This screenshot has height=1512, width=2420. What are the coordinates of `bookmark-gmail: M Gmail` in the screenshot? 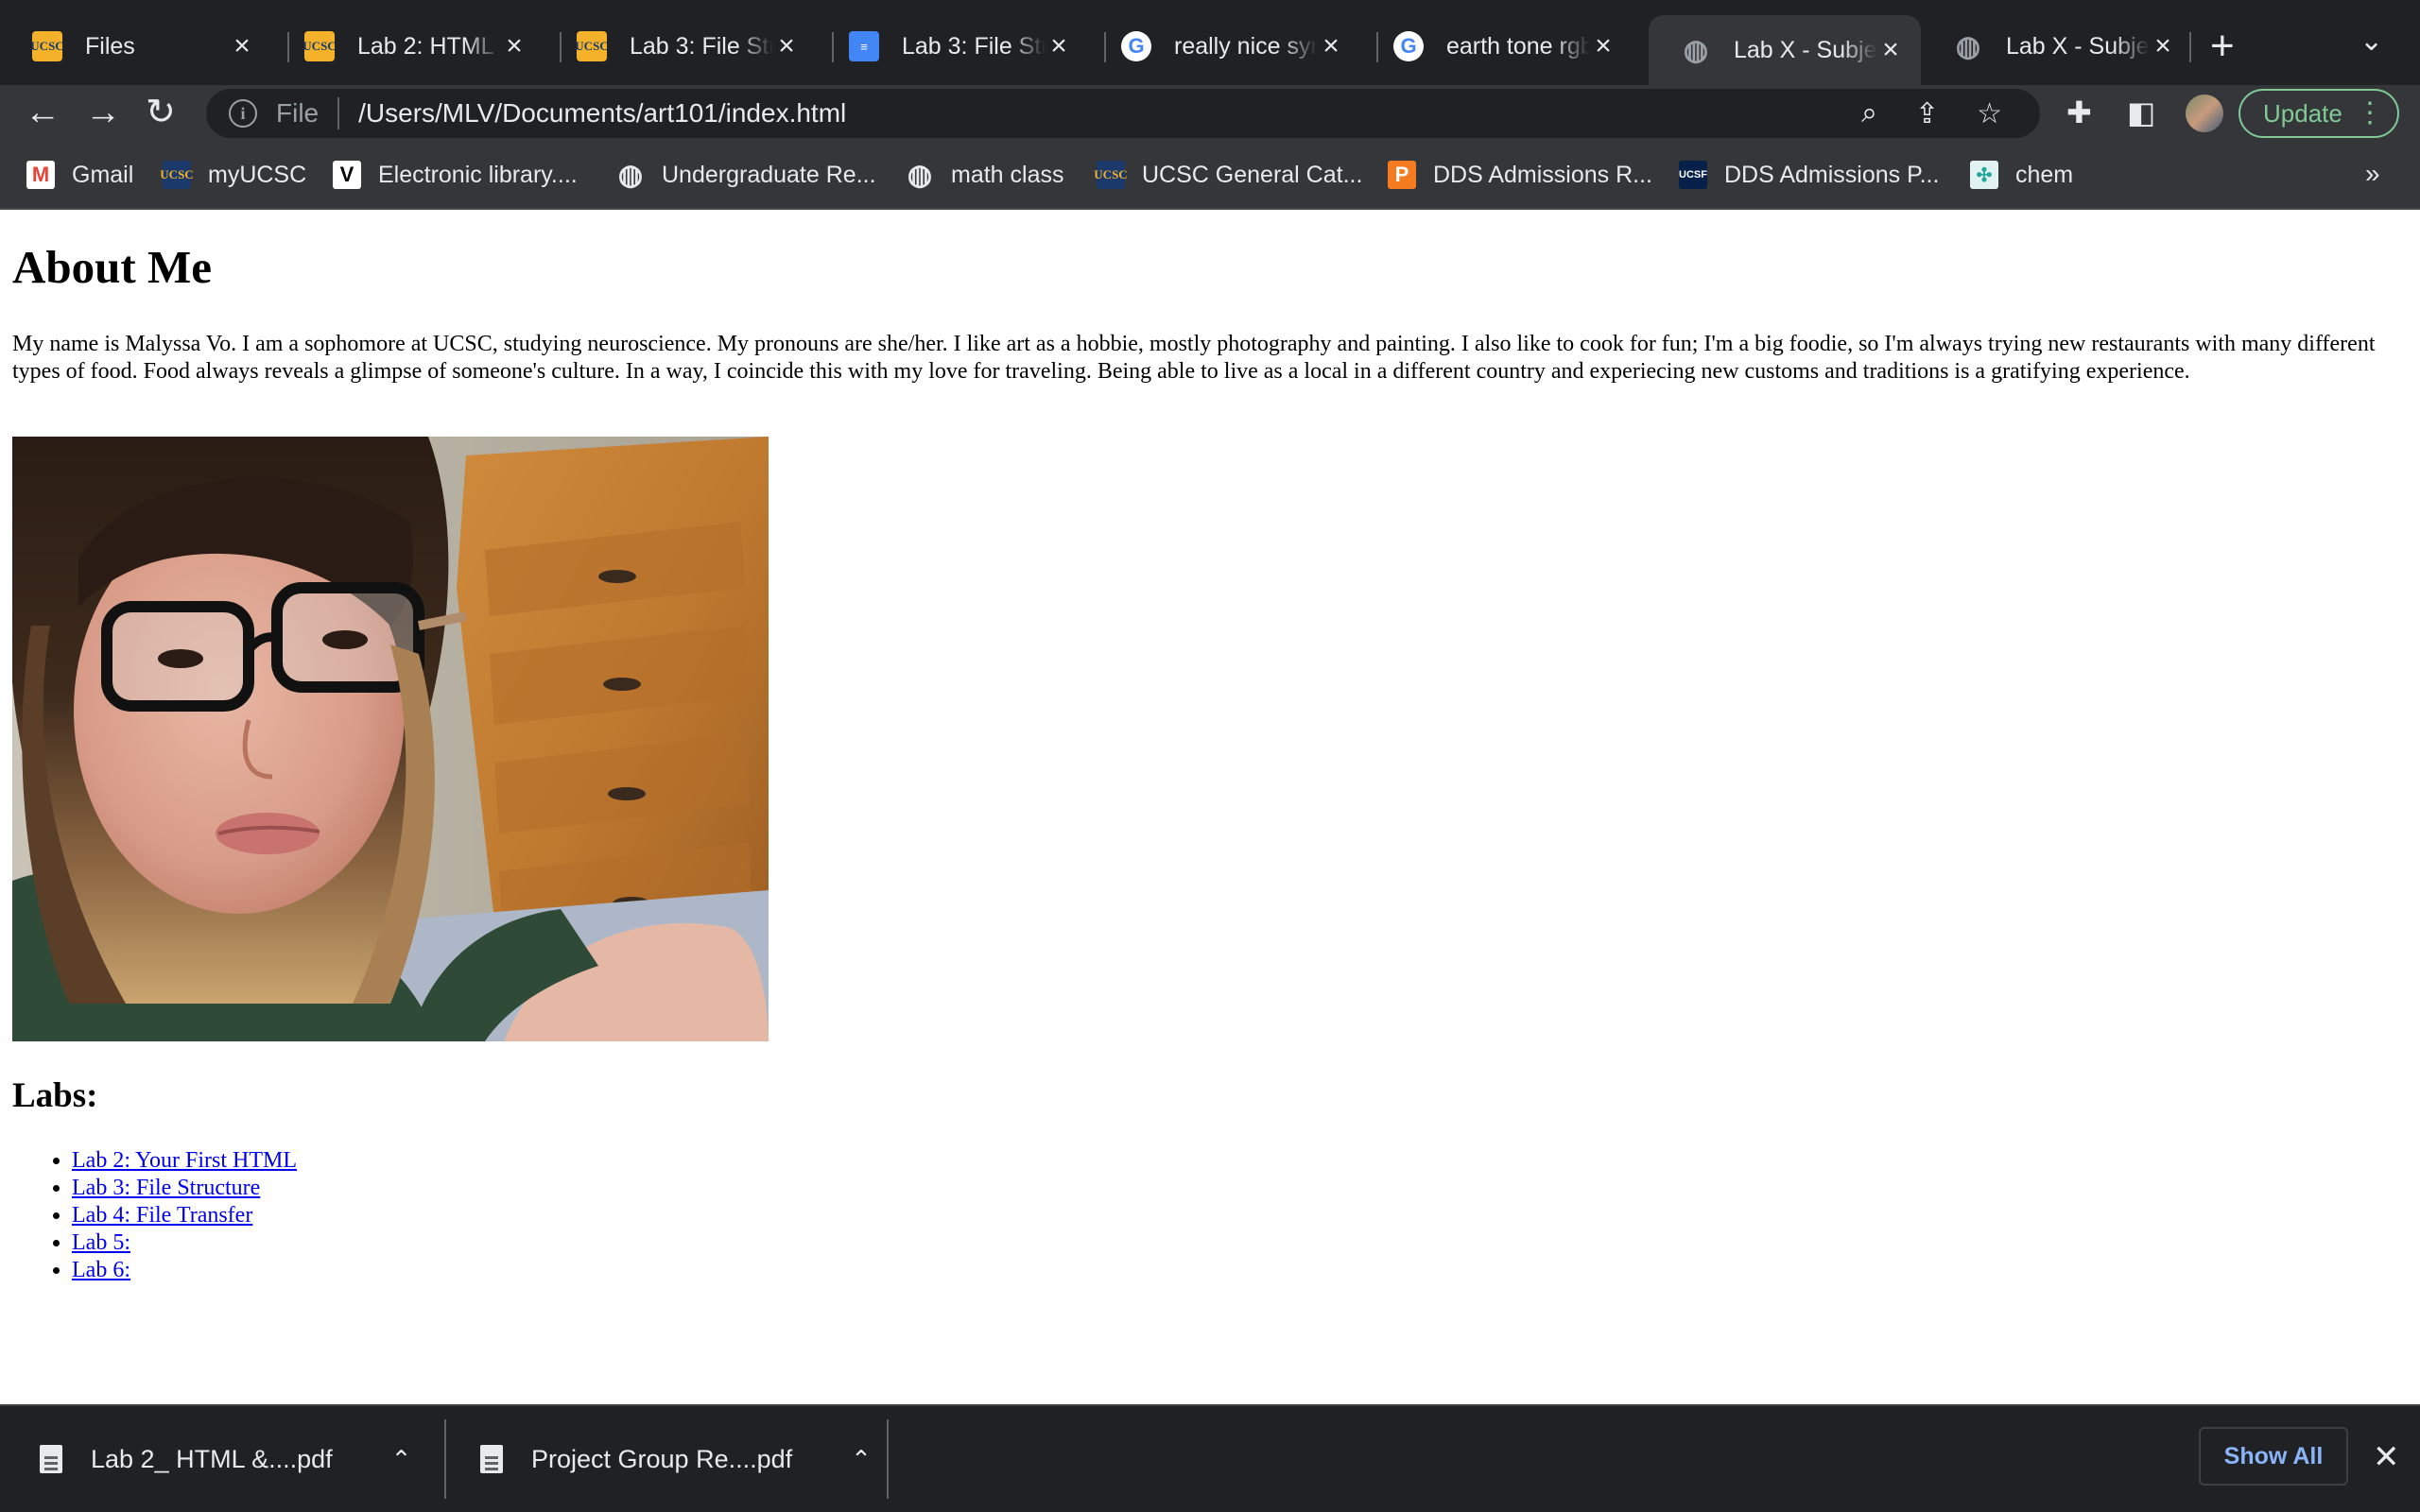 It's located at (79, 175).